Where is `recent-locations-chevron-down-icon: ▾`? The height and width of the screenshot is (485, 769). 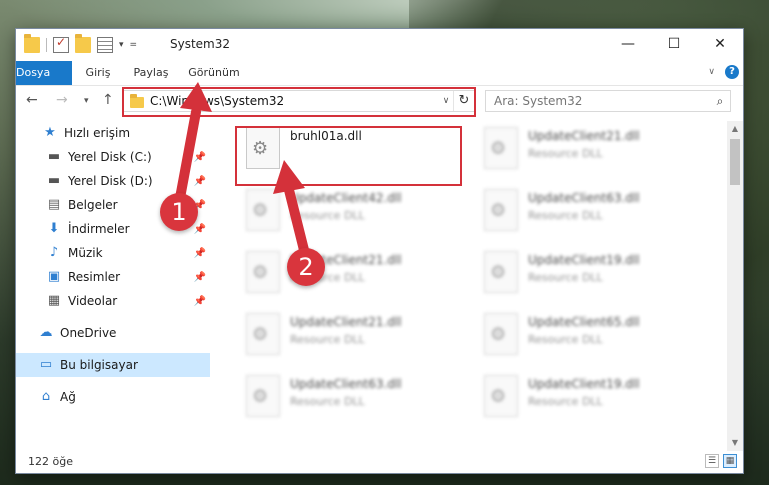
recent-locations-chevron-down-icon: ▾ is located at coordinates (86, 101).